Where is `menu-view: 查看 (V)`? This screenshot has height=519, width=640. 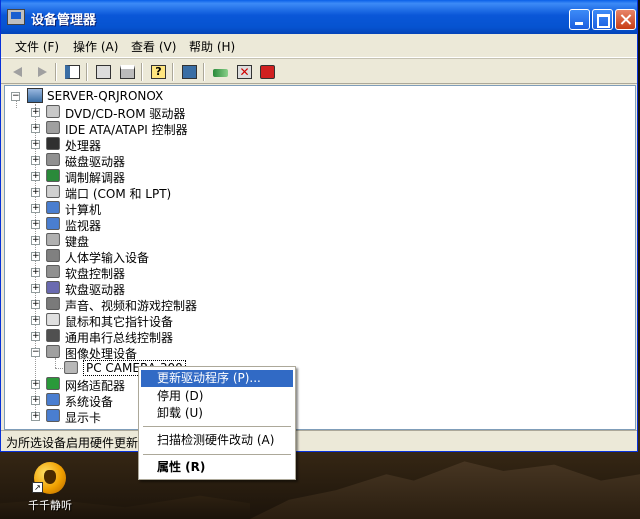
menu-view: 查看 (V) is located at coordinates (153, 46).